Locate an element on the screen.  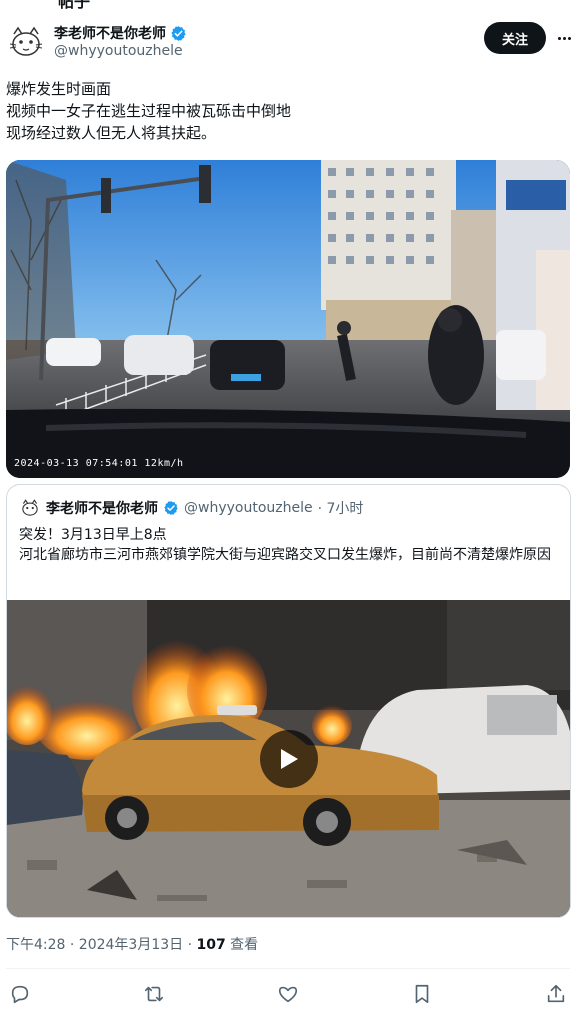
tweet-line: 爆炸发生时画面 is located at coordinates (59, 89).